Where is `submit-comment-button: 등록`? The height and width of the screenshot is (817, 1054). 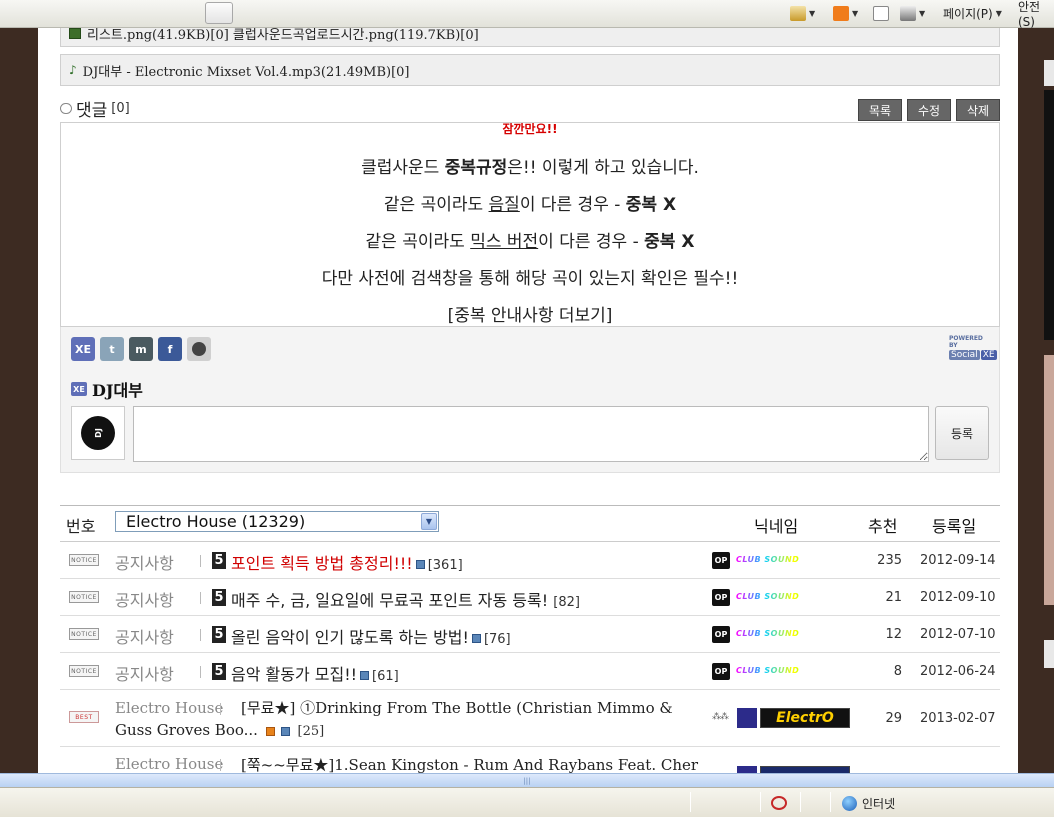 submit-comment-button: 등록 is located at coordinates (962, 433).